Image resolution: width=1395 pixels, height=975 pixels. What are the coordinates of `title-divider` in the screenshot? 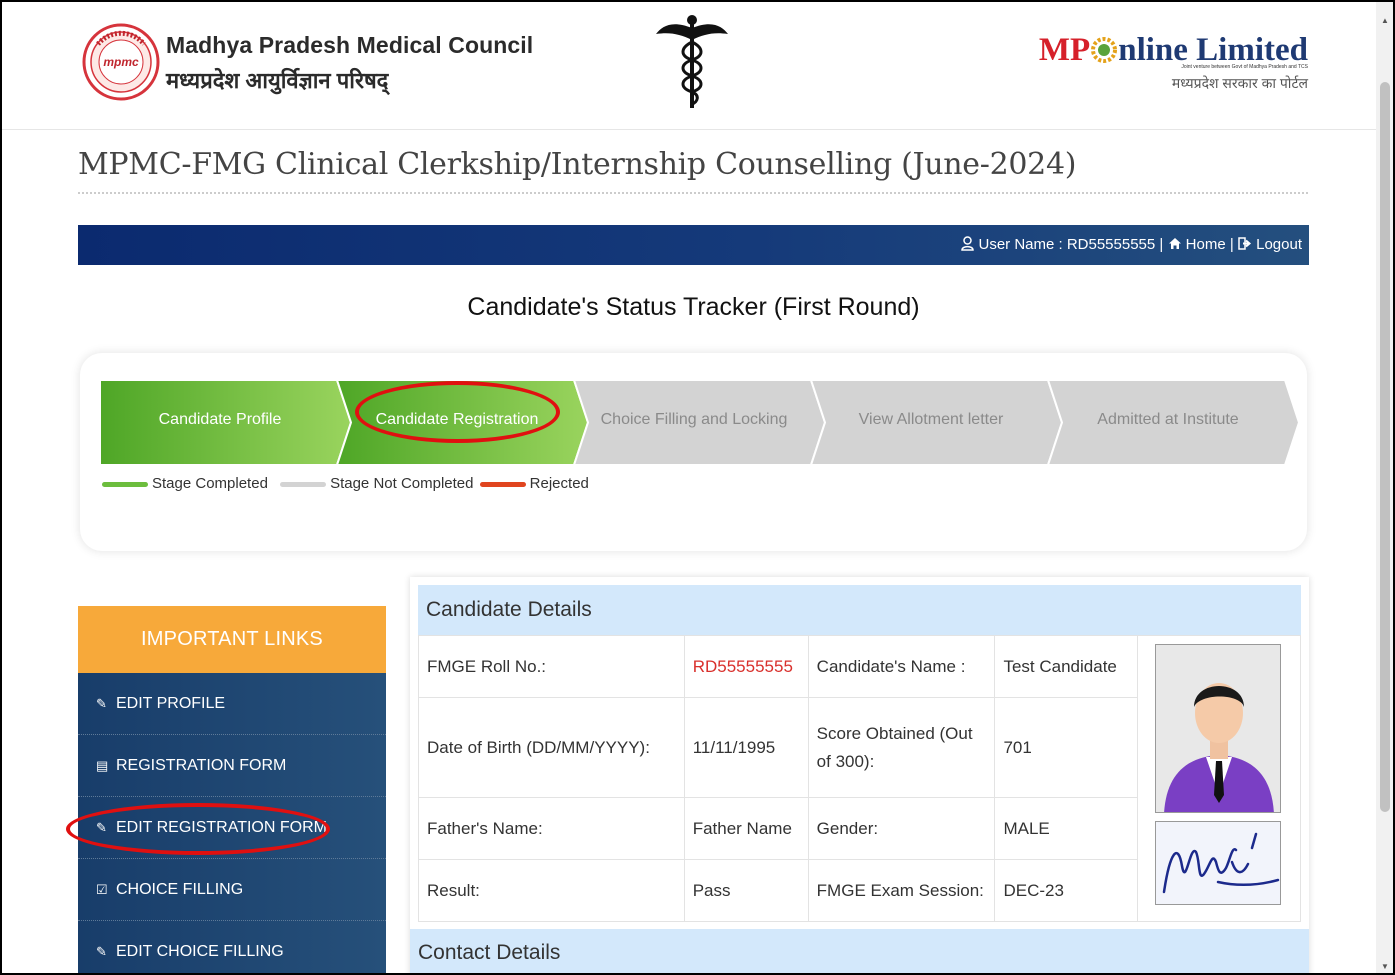 It's located at (693, 193).